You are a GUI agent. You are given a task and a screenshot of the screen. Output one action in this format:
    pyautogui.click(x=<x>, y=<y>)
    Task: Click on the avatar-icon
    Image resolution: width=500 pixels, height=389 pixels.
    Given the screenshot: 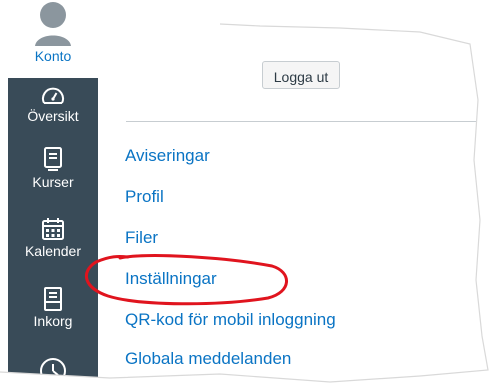 What is the action you would take?
    pyautogui.click(x=53, y=24)
    